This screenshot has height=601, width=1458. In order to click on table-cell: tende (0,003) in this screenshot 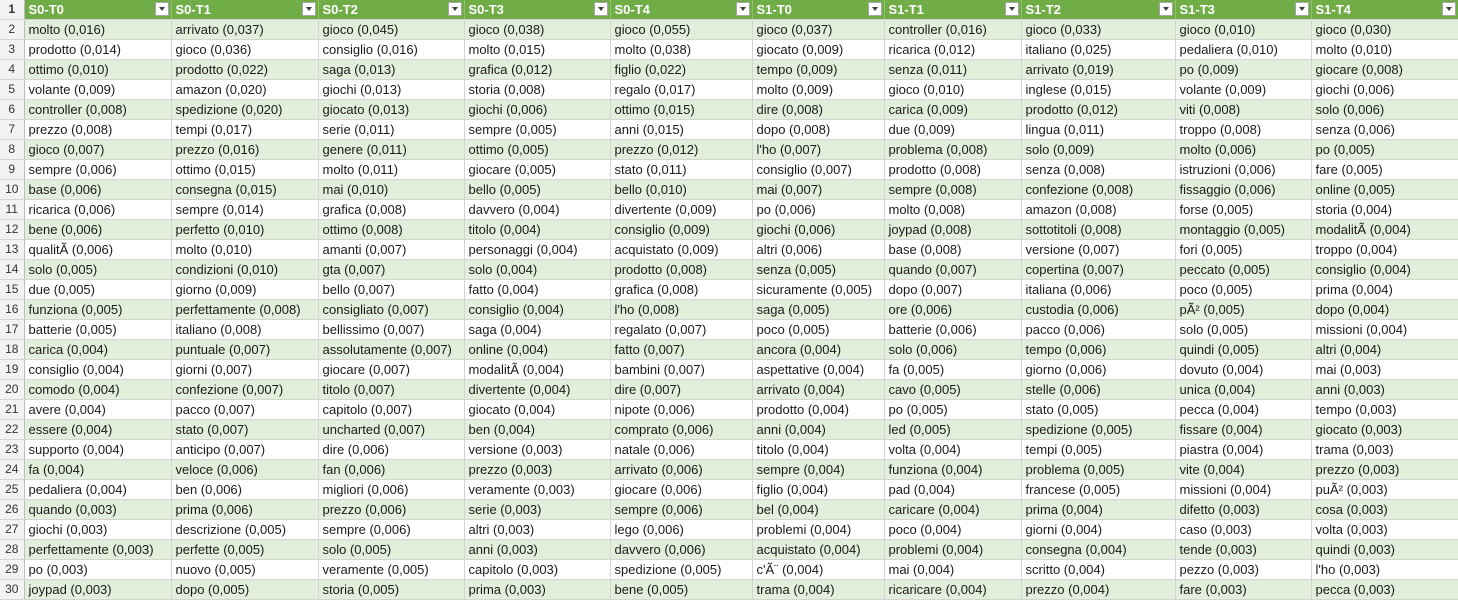, I will do `click(1243, 549)`.